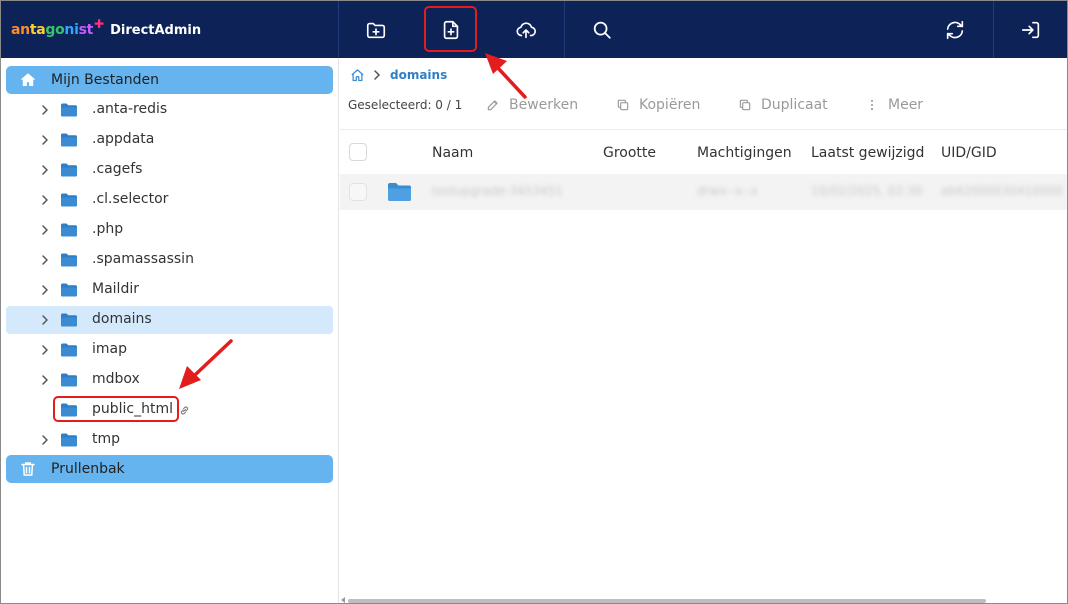 Image resolution: width=1068 pixels, height=604 pixels. Describe the element at coordinates (106, 439) in the screenshot. I see `tree-item-label: tmp` at that location.